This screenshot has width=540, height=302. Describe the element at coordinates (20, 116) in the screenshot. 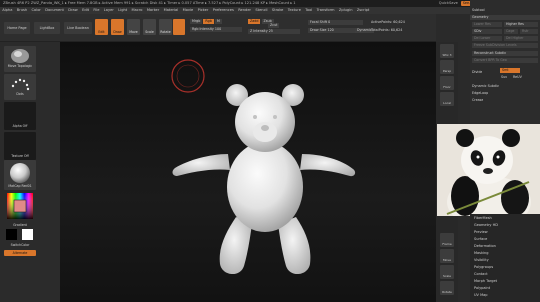

I see `alpha-selector: Alpha Off` at that location.